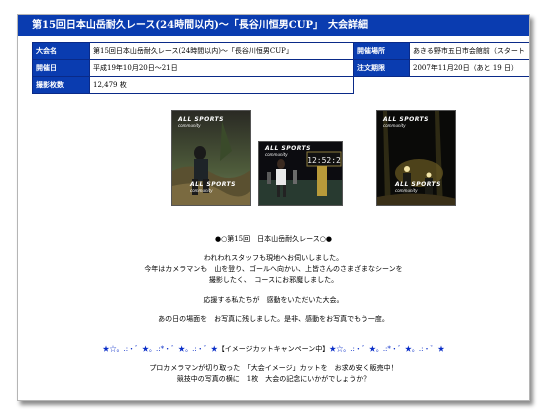 The width and height of the screenshot is (560, 420). I want to click on date-value: 平成19年10月20日～21日, so click(221, 68).